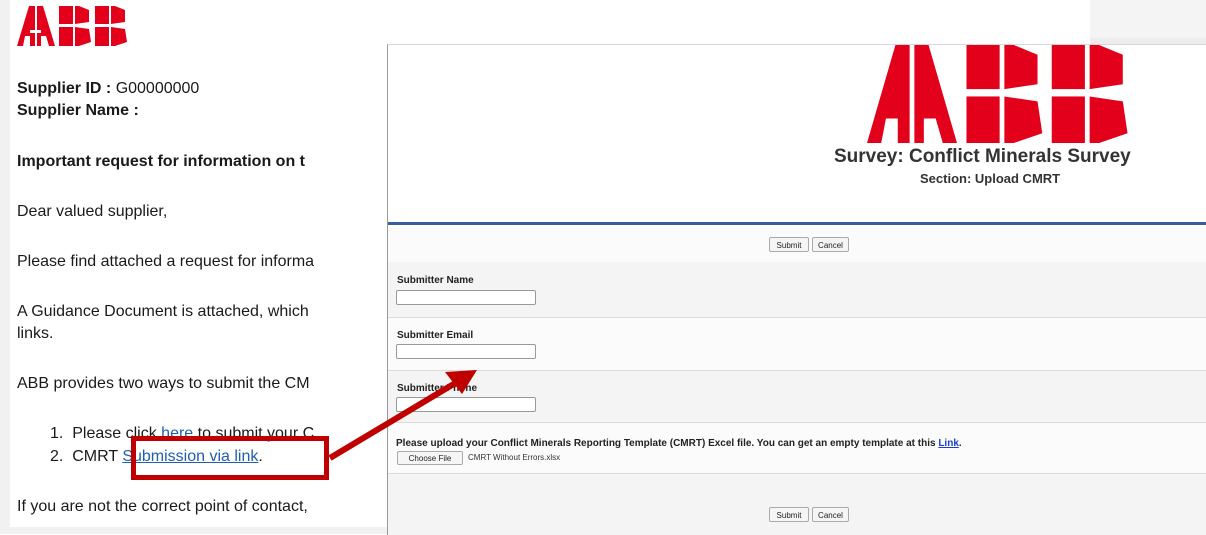 This screenshot has width=1206, height=535. Describe the element at coordinates (35, 333) in the screenshot. I see `paragraph-guidance-2: links.` at that location.